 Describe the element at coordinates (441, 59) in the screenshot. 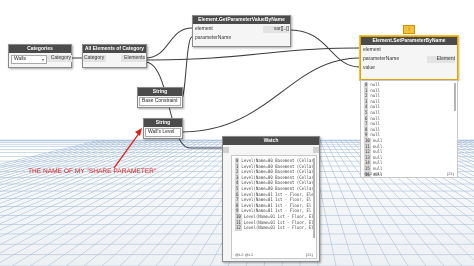

I see `output-port-element: Element` at that location.